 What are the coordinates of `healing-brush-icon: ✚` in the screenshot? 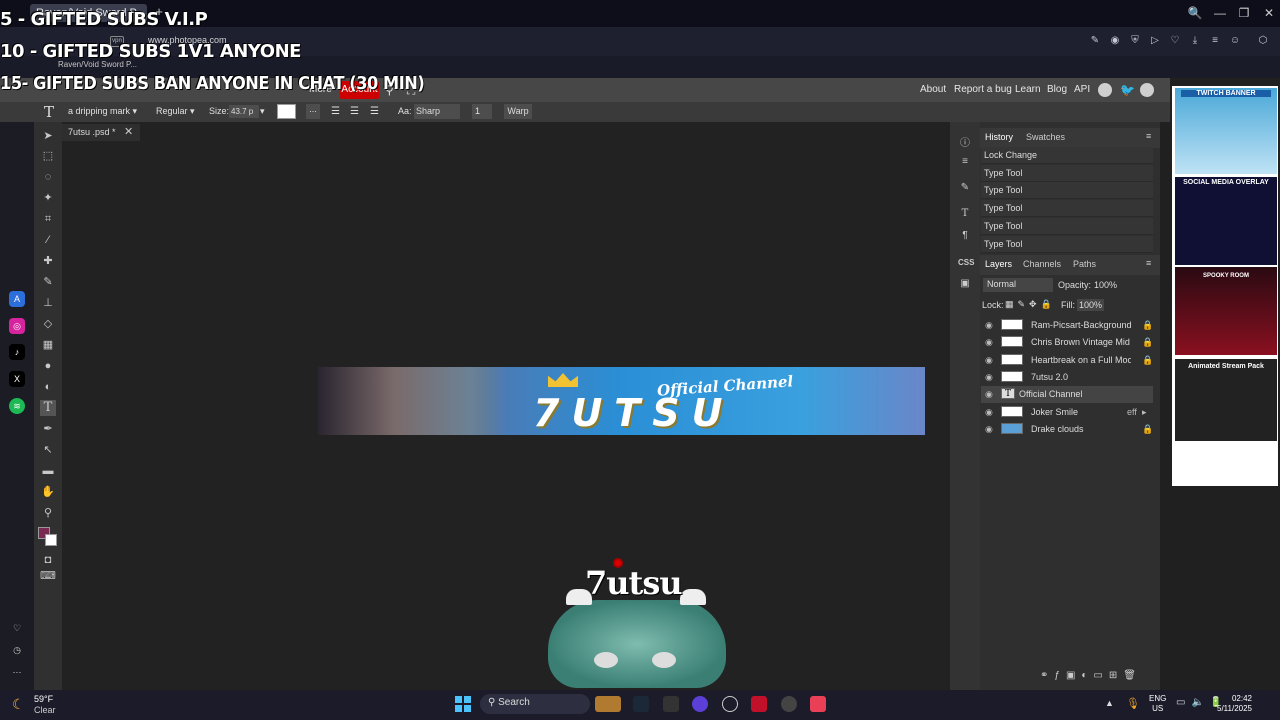 It's located at (48, 261).